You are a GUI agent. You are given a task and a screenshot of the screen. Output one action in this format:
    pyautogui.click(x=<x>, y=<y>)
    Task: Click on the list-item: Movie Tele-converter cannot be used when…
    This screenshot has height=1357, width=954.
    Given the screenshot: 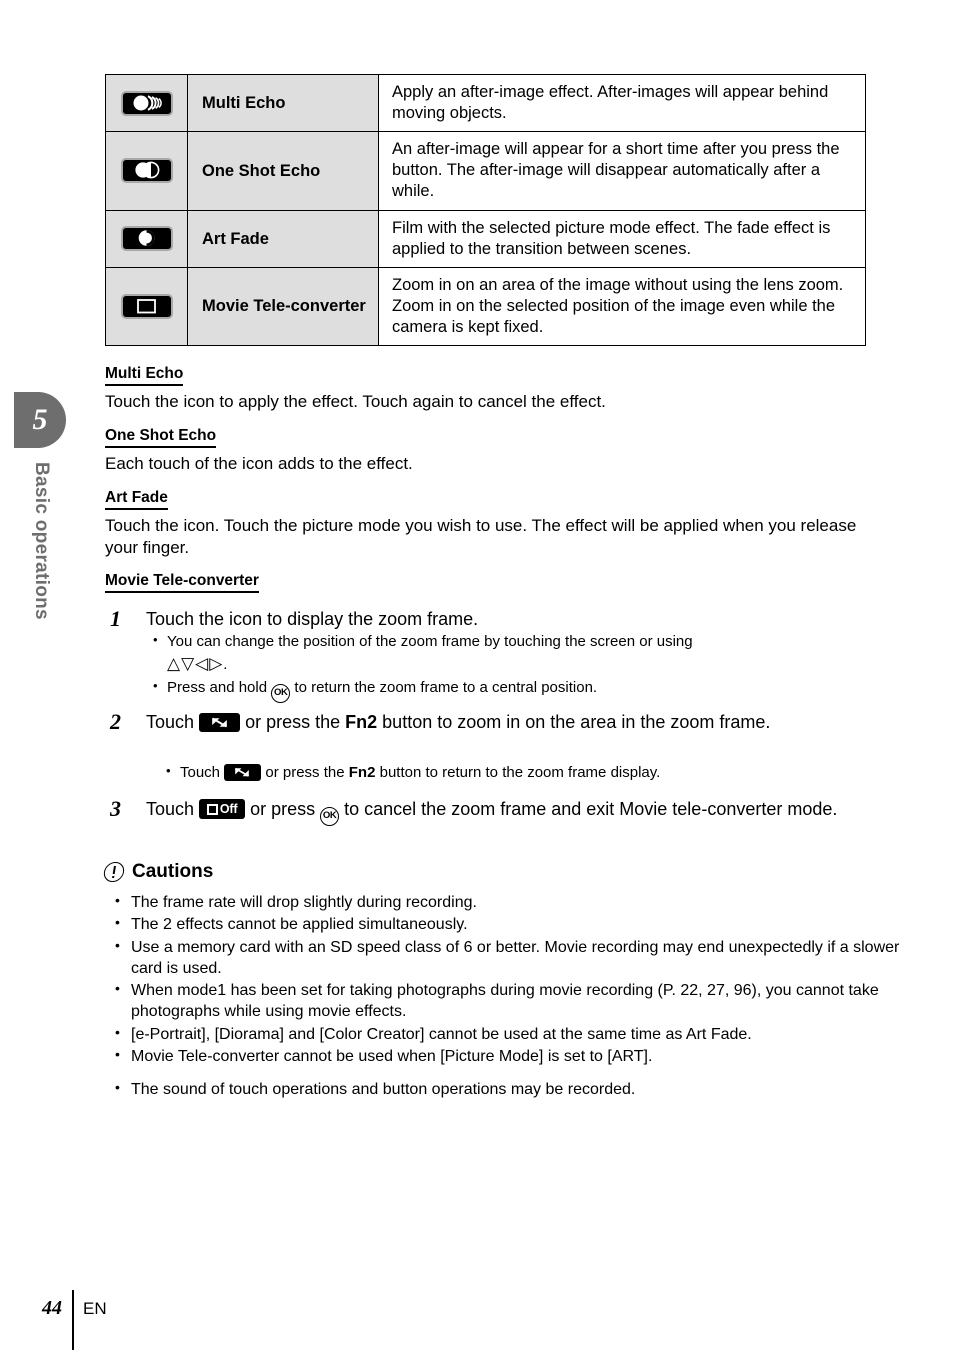 What is the action you would take?
    pyautogui.click(x=505, y=1056)
    